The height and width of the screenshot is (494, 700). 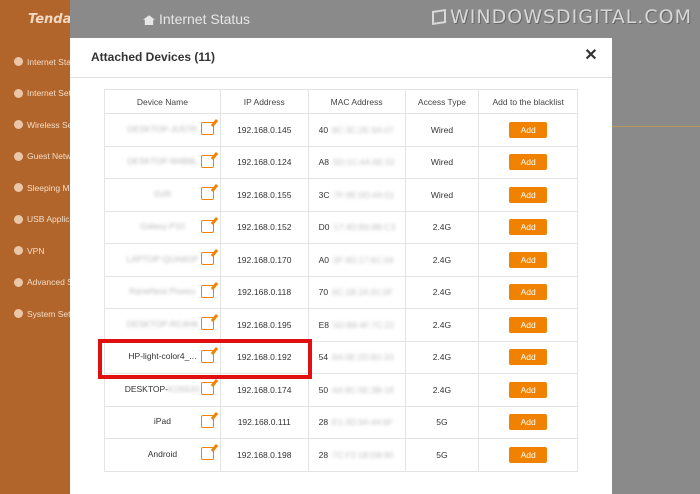 What do you see at coordinates (341, 58) in the screenshot?
I see `modal-header: Attached Devices (11) ✕` at bounding box center [341, 58].